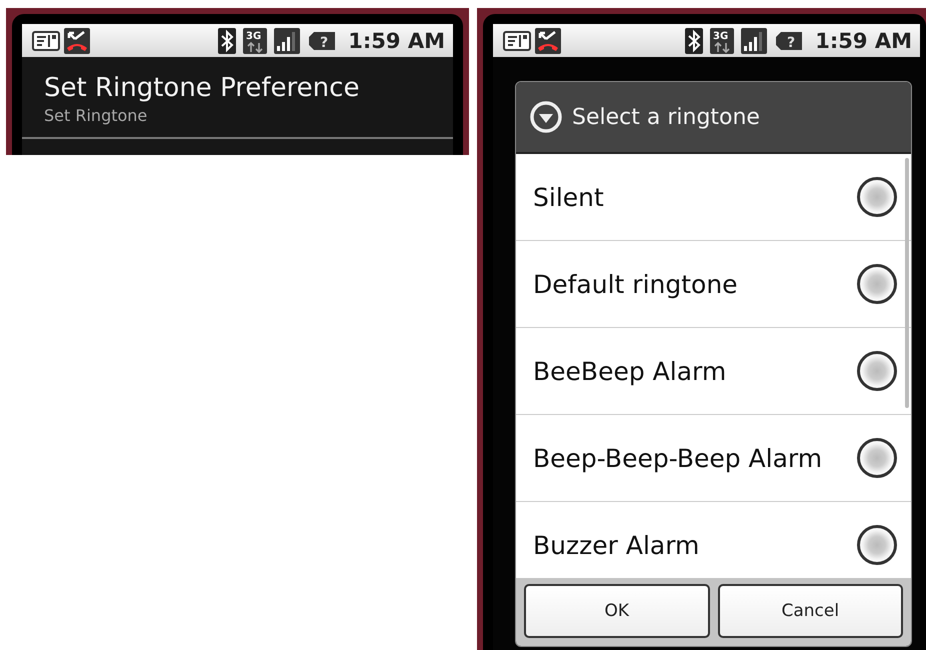  Describe the element at coordinates (202, 88) in the screenshot. I see `preference-title: Set Ringtone Preference` at that location.